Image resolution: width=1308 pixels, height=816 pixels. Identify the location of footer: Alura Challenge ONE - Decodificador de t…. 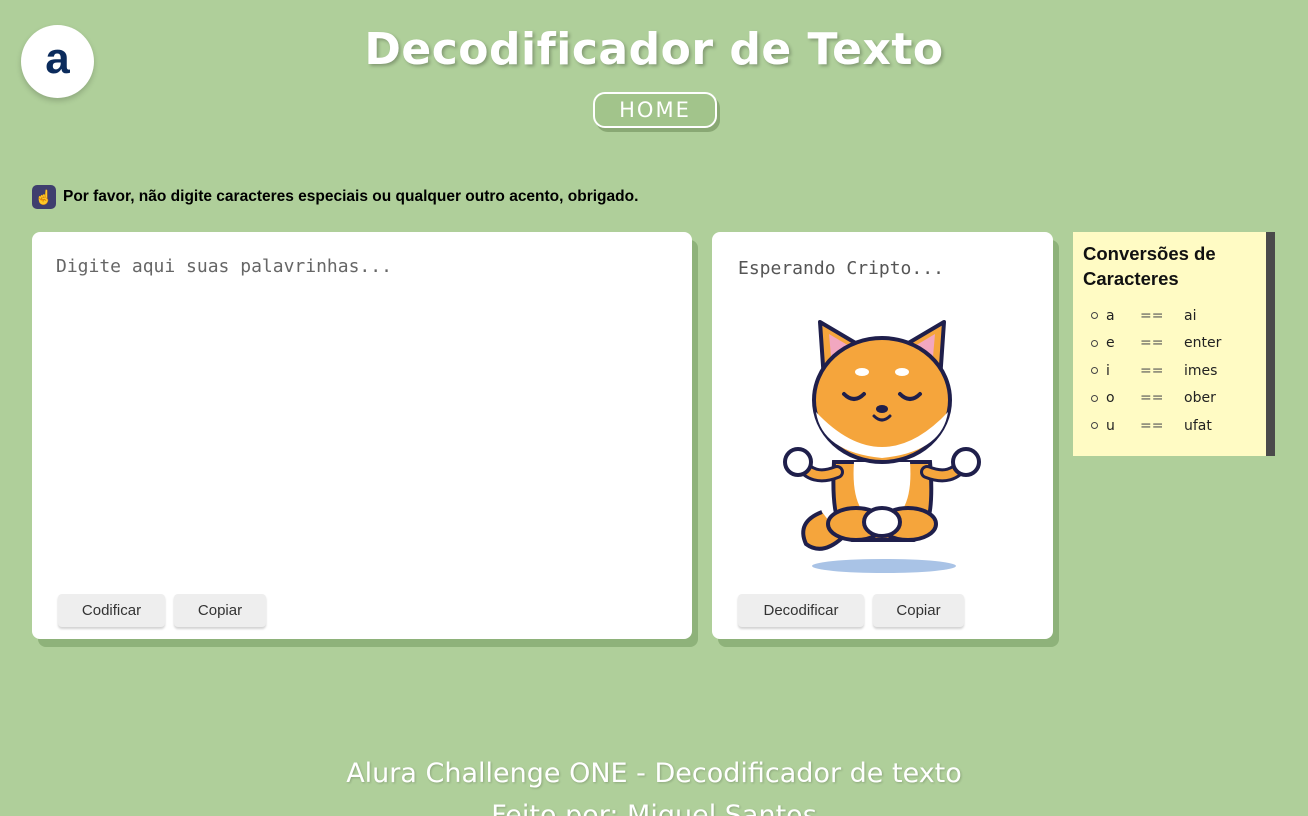
(654, 786).